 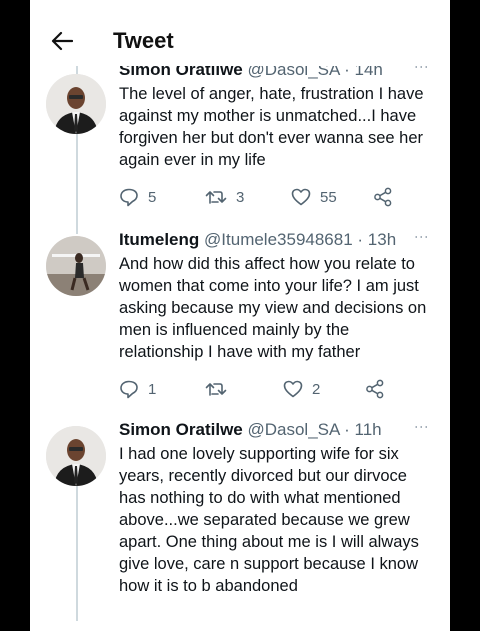 What do you see at coordinates (377, 239) in the screenshot?
I see `tweet-time: · 13h` at bounding box center [377, 239].